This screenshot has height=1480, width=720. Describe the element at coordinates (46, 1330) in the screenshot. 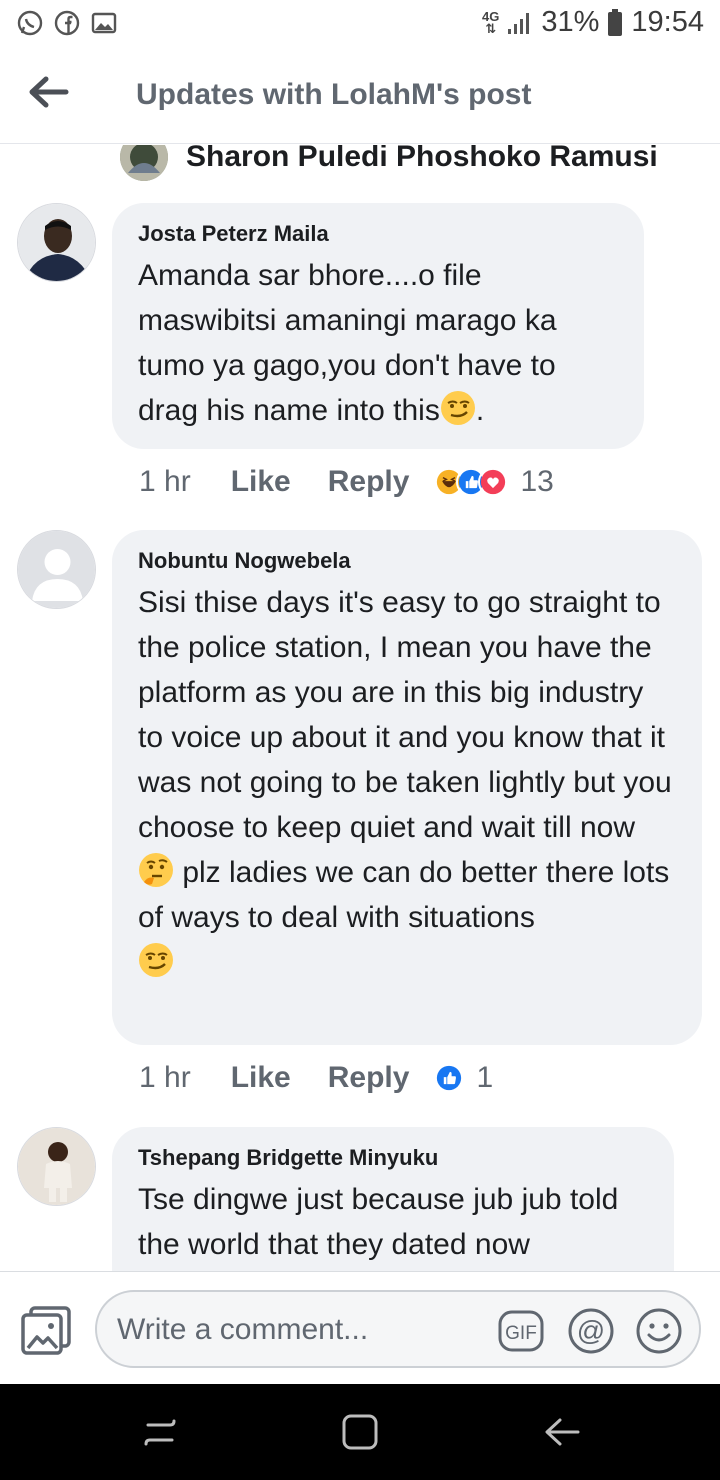

I see `photo-icon` at that location.